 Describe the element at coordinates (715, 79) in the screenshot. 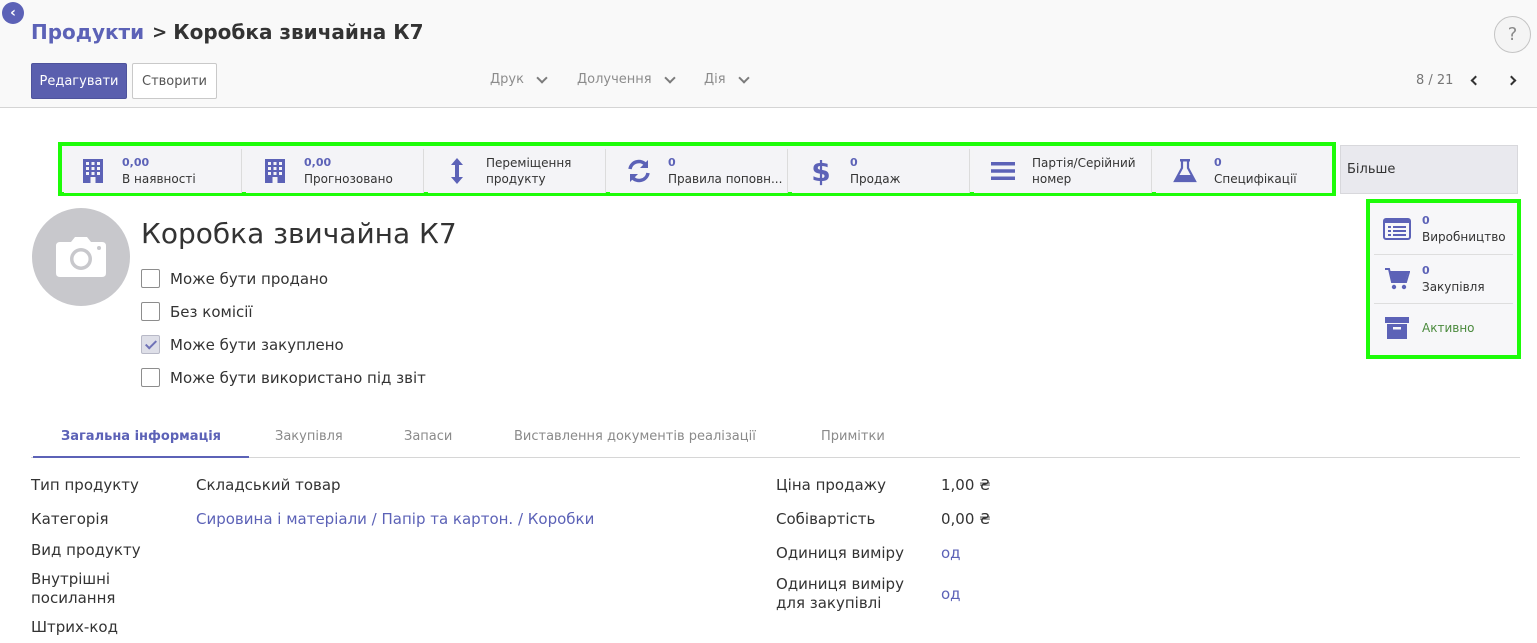

I see `action-label: Дія` at that location.